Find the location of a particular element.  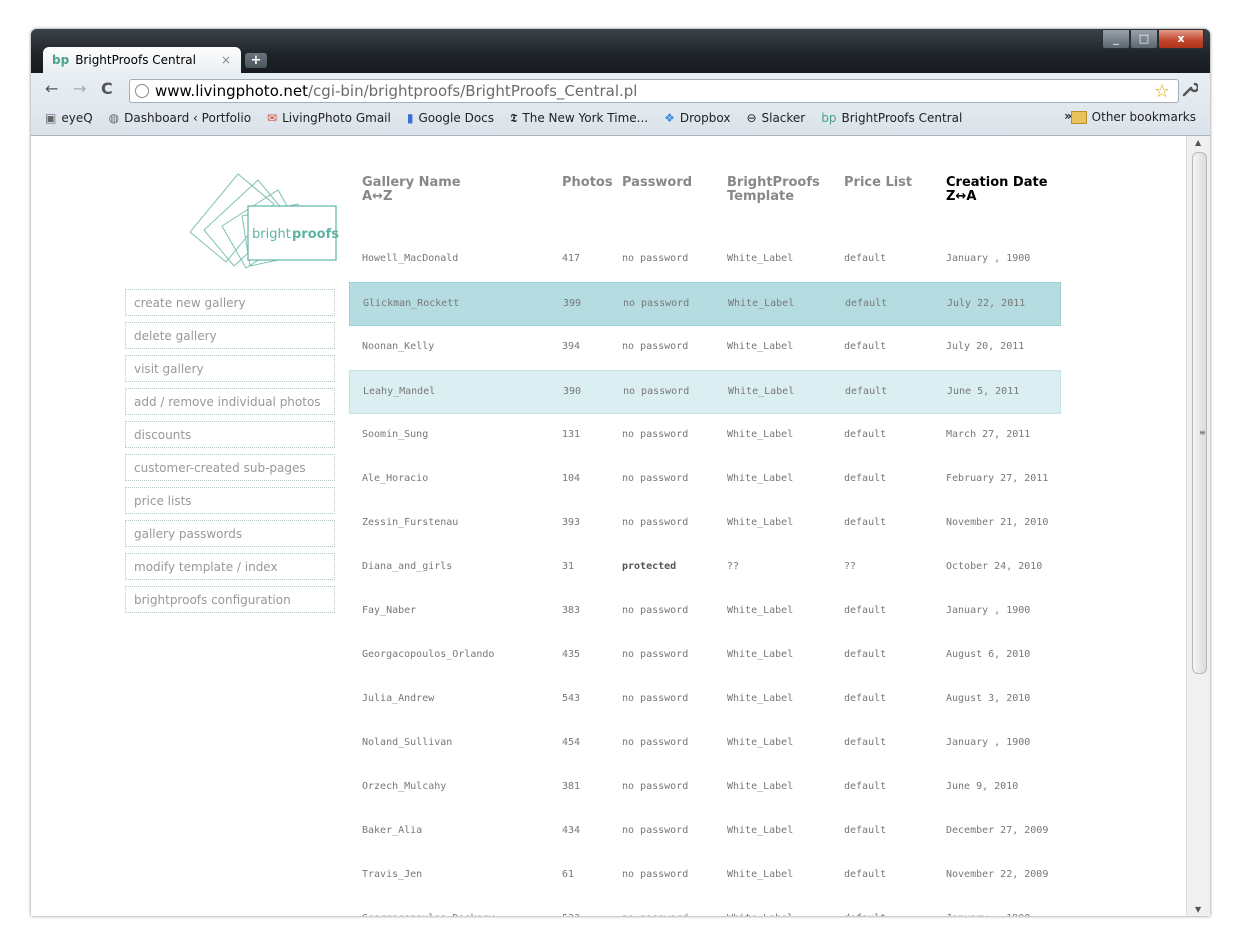

cell-photos: 394 is located at coordinates (571, 346).